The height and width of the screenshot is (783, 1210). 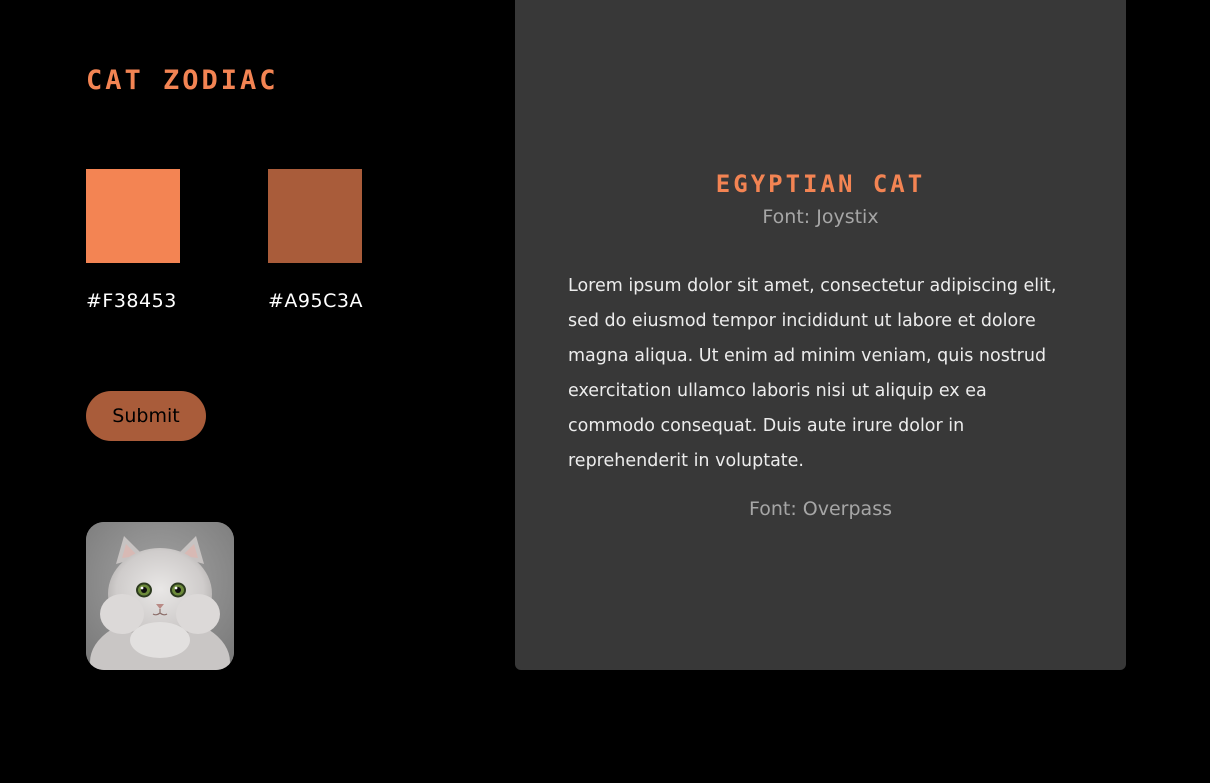 I want to click on body-font-label: Font: Overpass, so click(x=820, y=509).